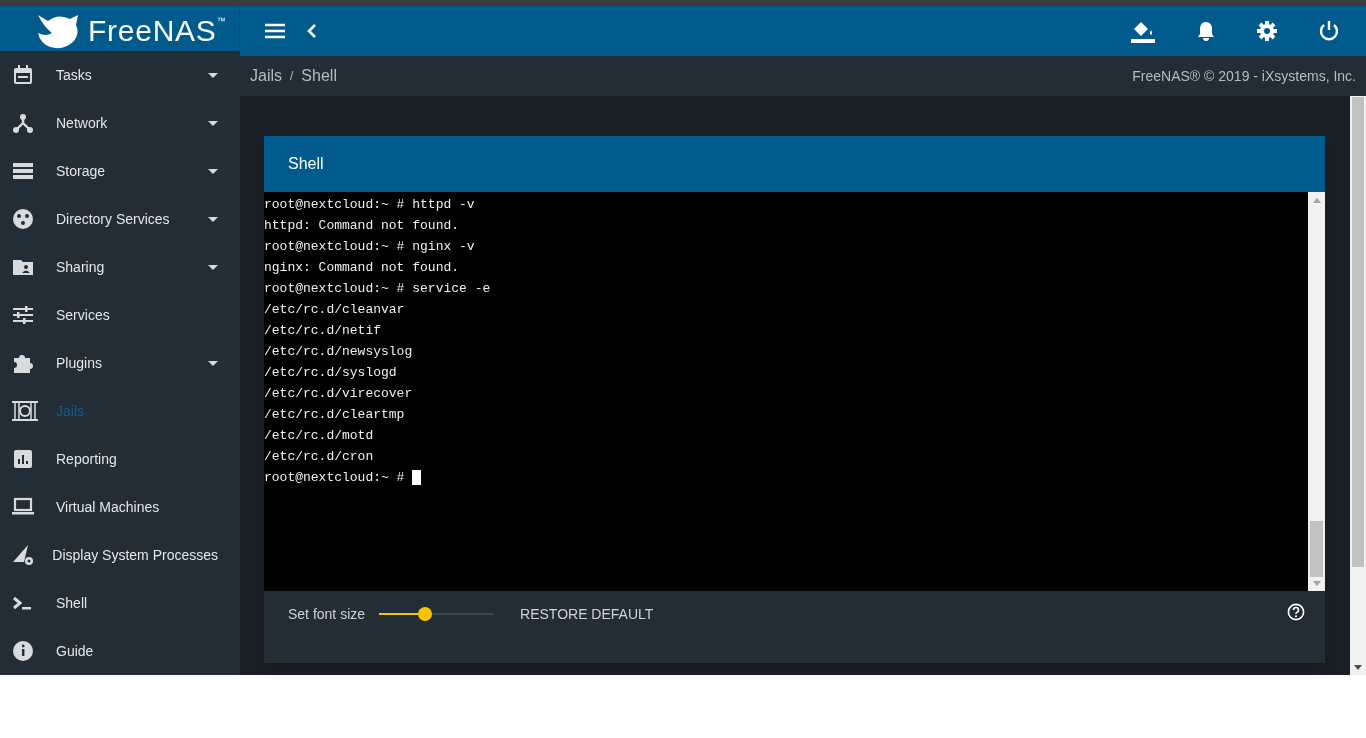  Describe the element at coordinates (1358, 385) in the screenshot. I see `page-scrollbar` at that location.